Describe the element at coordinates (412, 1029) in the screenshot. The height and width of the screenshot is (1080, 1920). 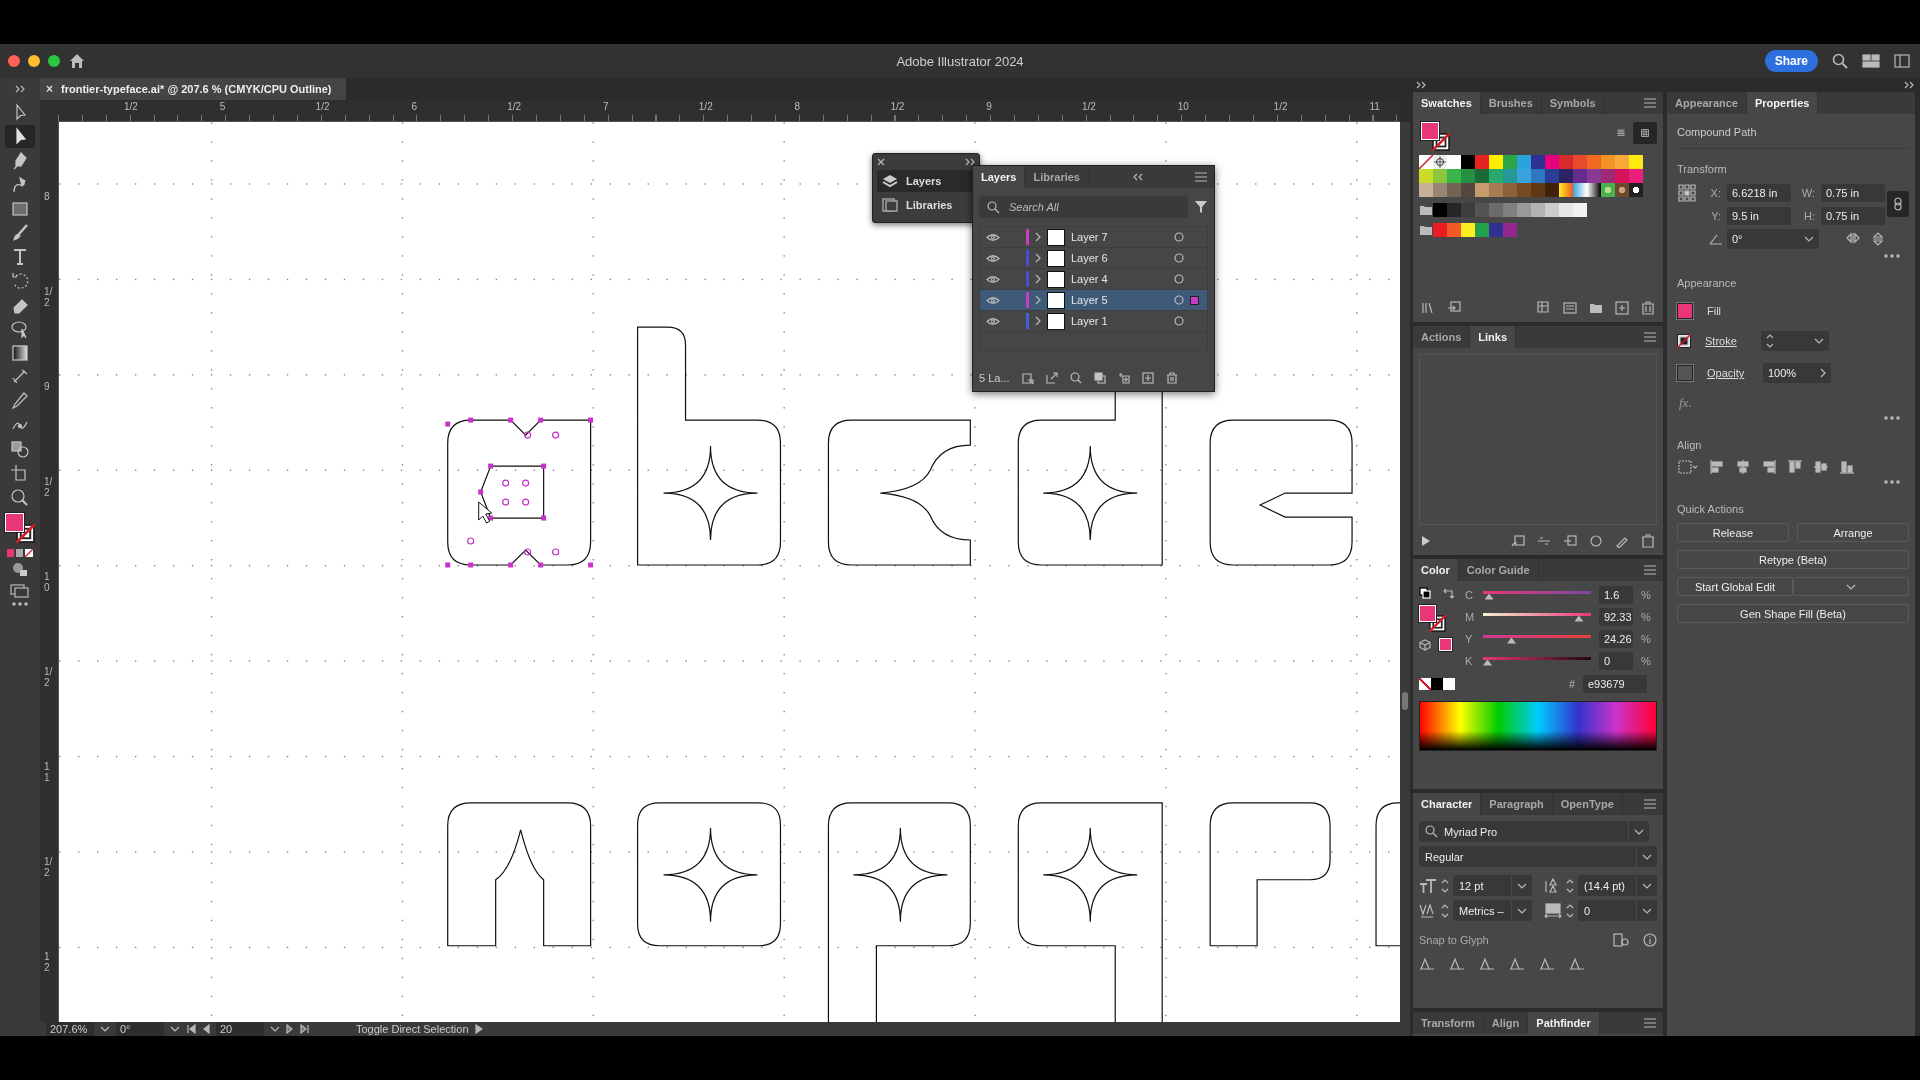
I see `tool-hint: Toggle Direct Selection` at that location.